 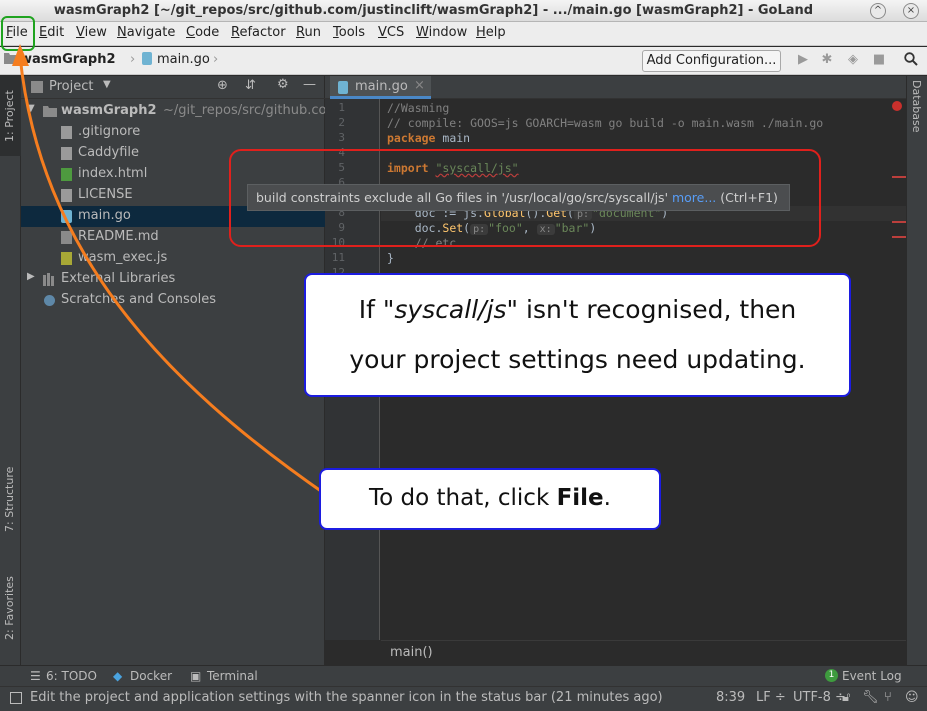 What do you see at coordinates (771, 697) in the screenshot?
I see `line-separator: LF ÷` at bounding box center [771, 697].